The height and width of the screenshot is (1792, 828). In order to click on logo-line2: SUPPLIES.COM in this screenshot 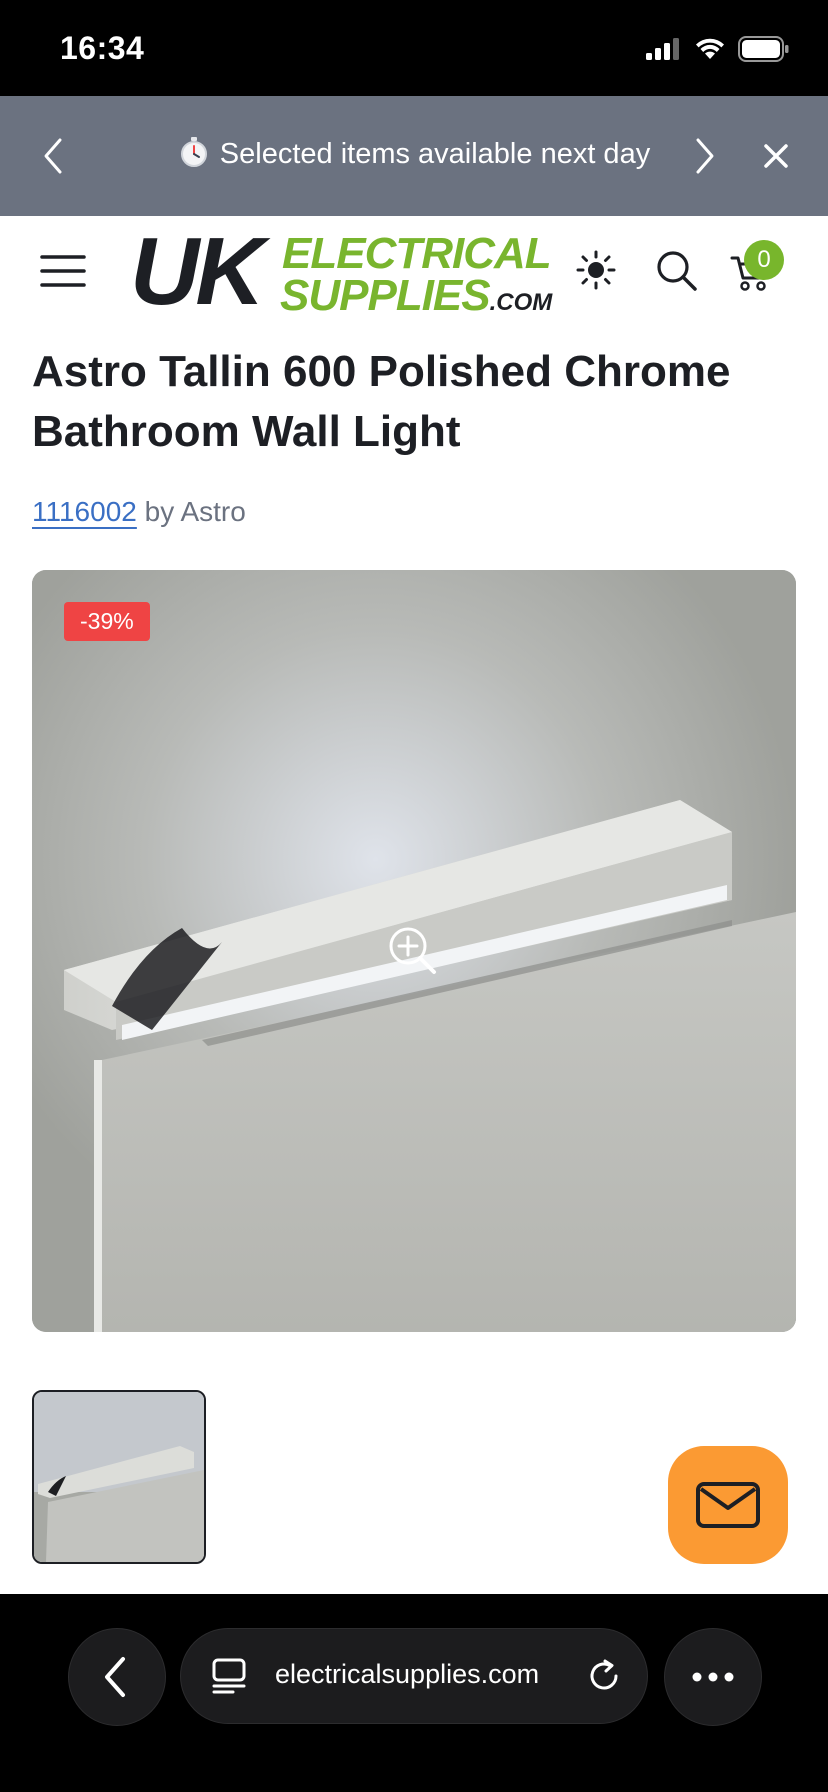, I will do `click(416, 299)`.